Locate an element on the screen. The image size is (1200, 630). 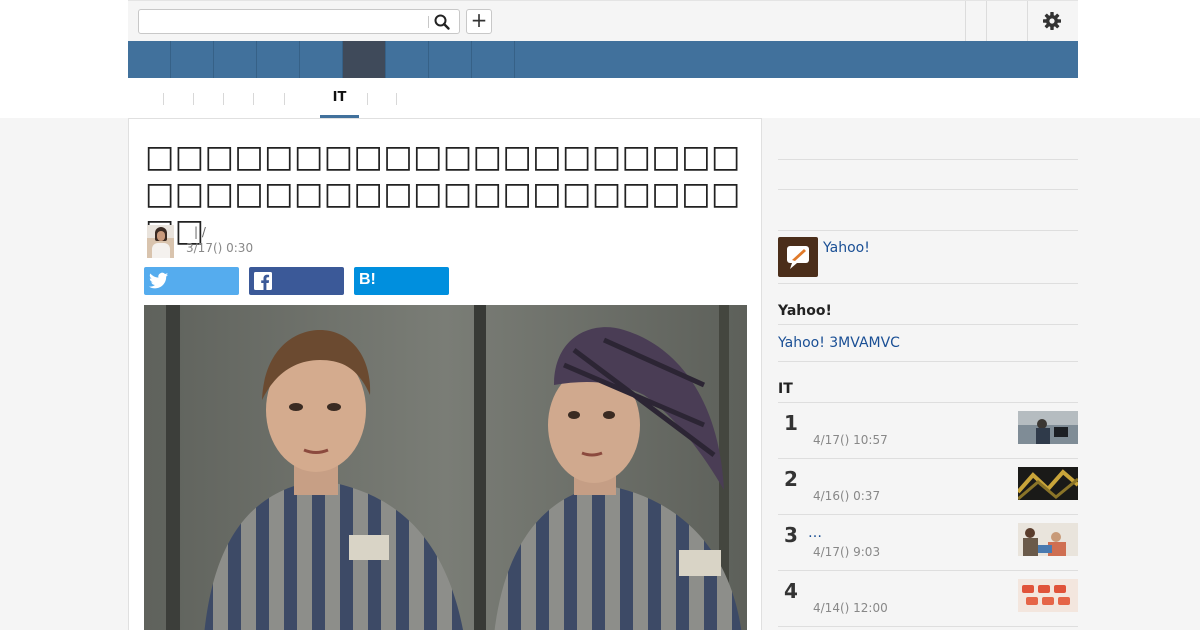
yahoo-link: Yahoo! is located at coordinates (846, 248).